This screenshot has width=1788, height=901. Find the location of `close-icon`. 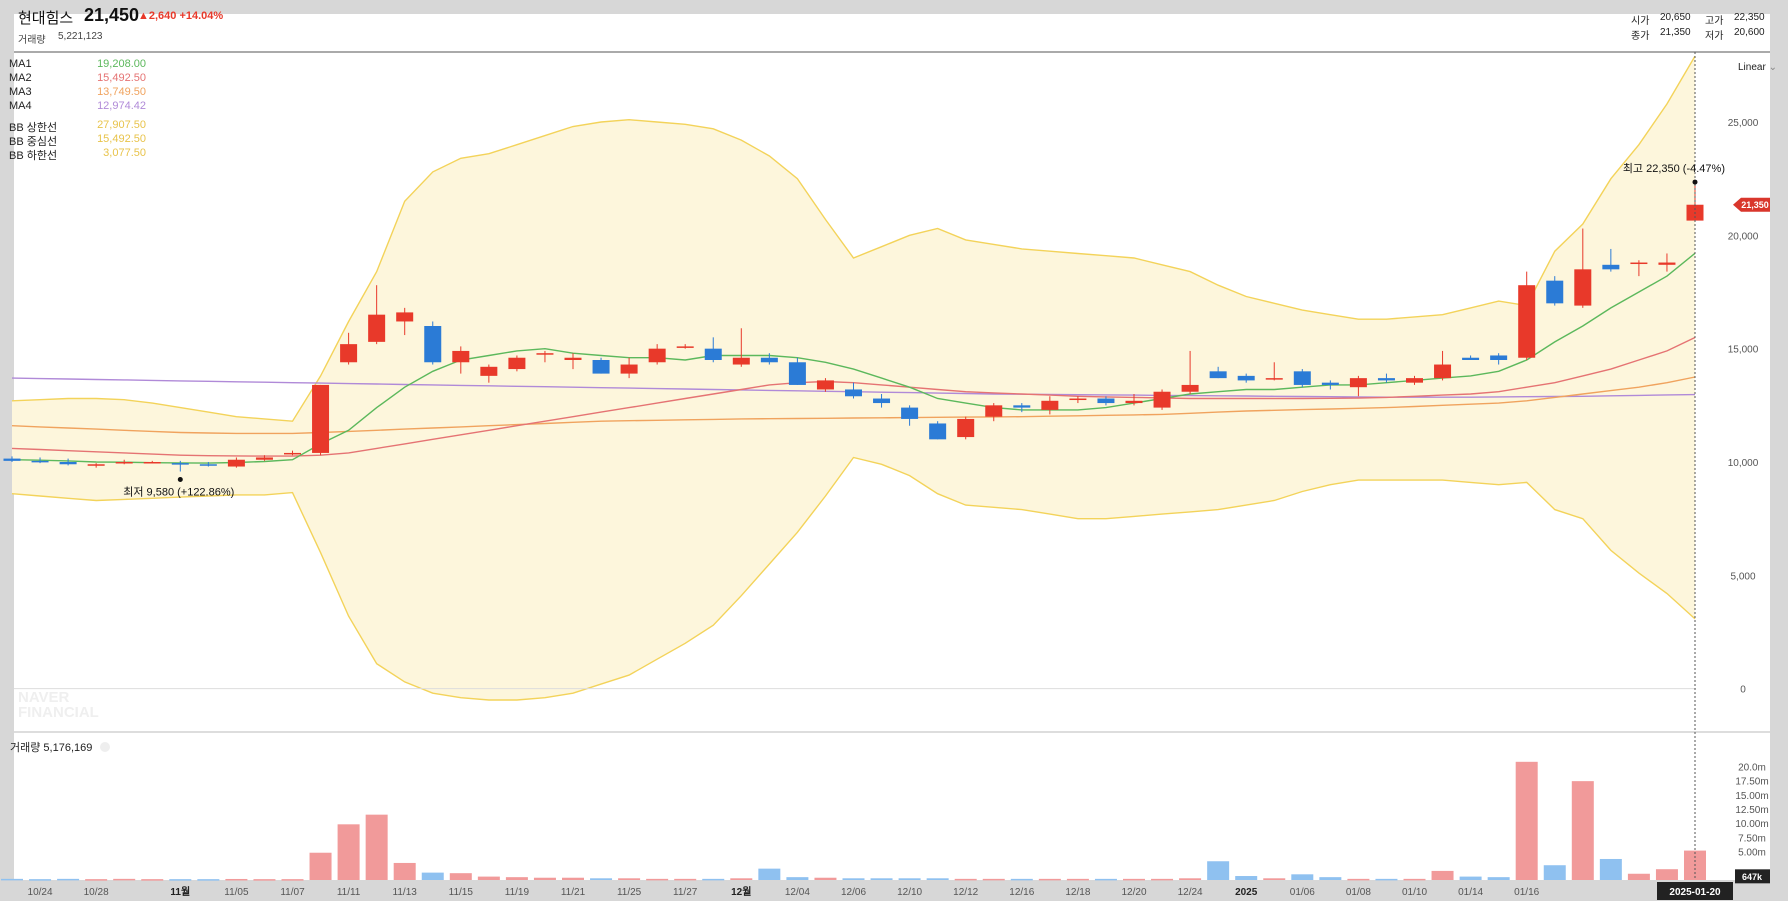

close-icon is located at coordinates (105, 747).